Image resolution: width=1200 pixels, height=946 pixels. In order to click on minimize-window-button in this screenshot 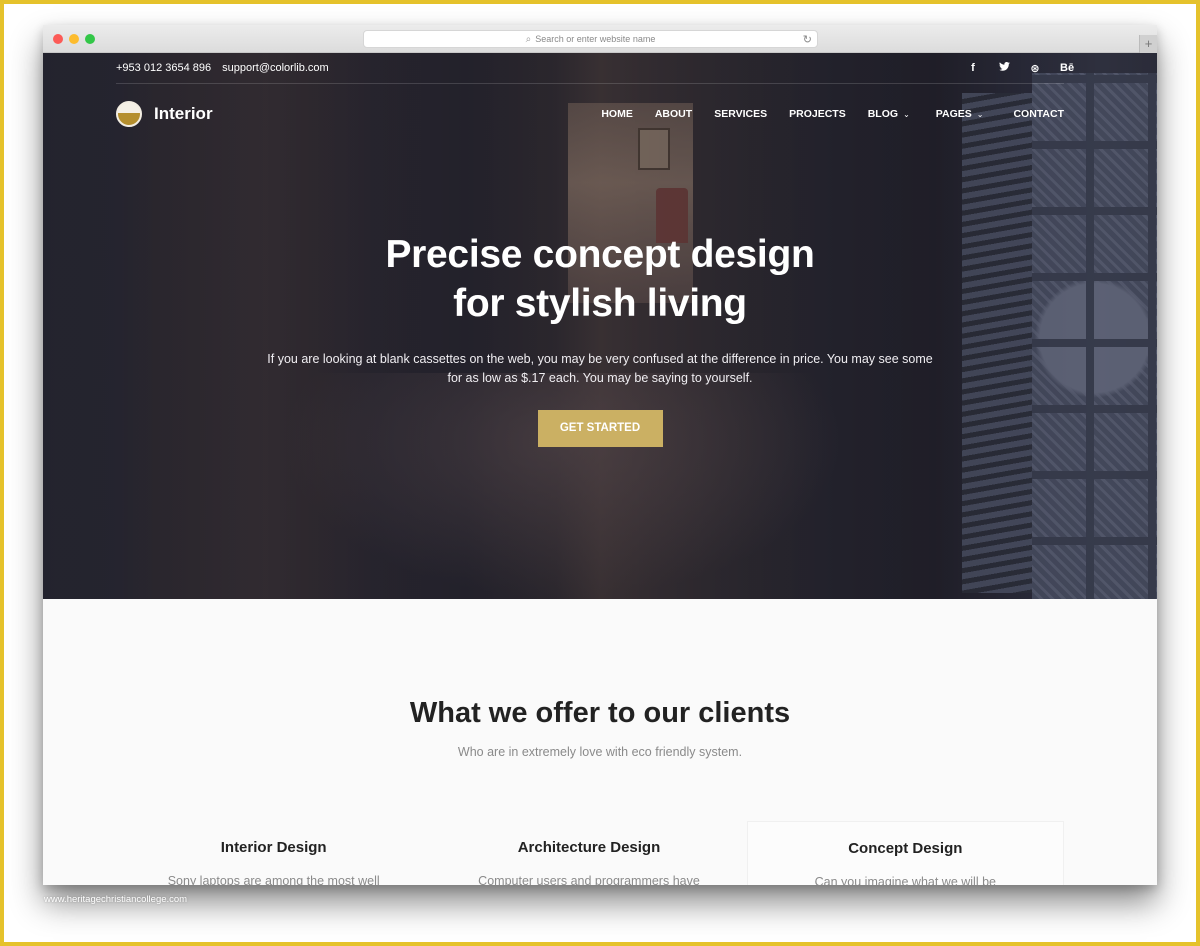, I will do `click(74, 39)`.